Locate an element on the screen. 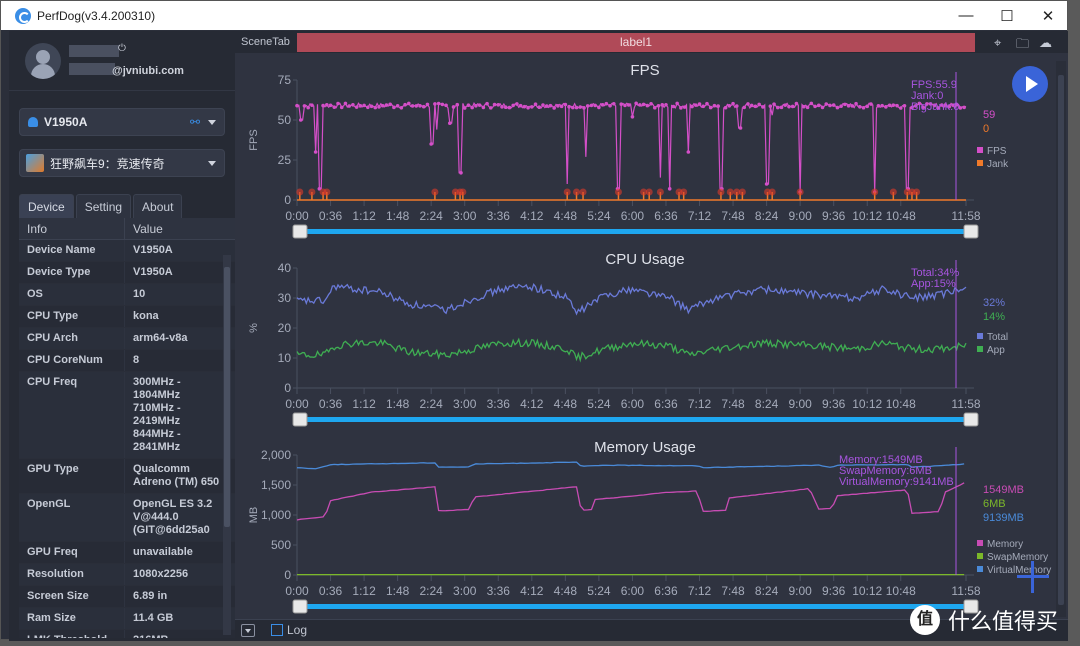  info-key: GPU Freq is located at coordinates (72, 552).